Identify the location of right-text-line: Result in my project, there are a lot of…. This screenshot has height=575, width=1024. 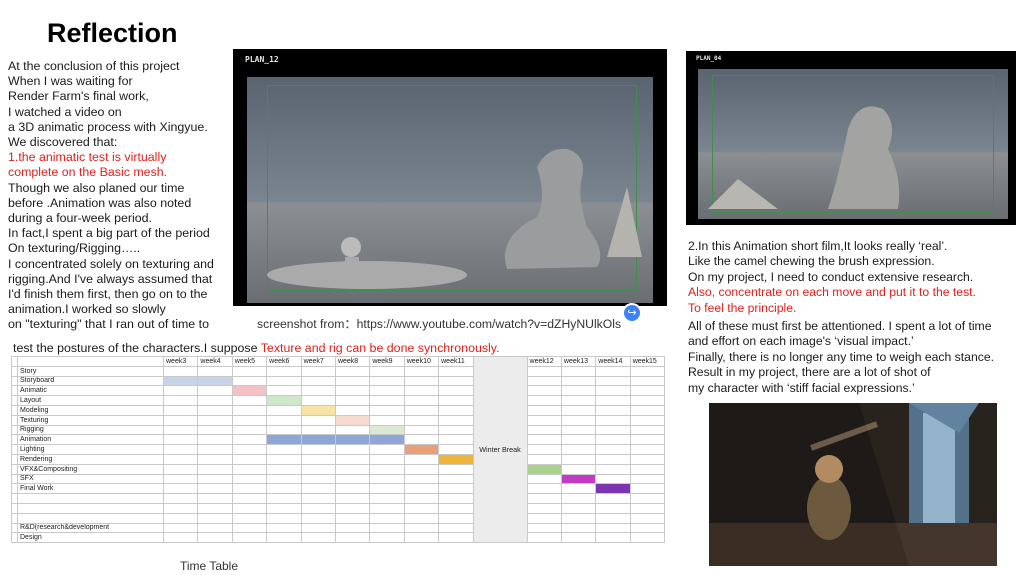
(809, 372).